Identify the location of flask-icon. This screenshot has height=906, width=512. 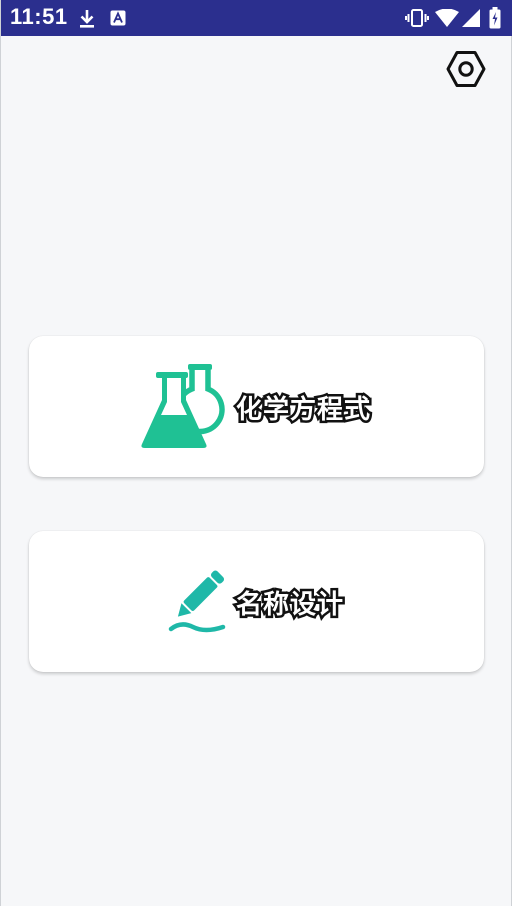
(183, 408).